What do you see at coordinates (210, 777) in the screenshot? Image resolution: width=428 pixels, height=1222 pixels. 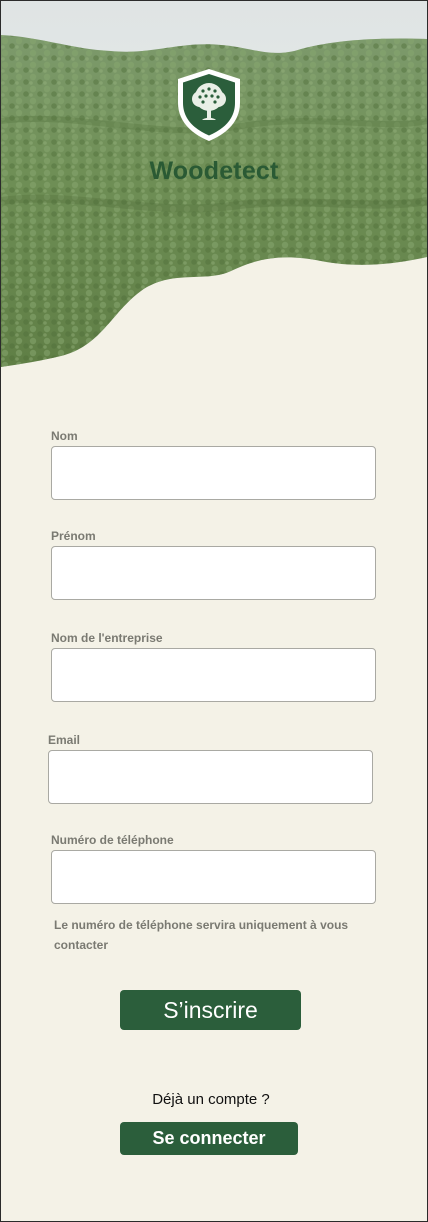 I see `email-input` at bounding box center [210, 777].